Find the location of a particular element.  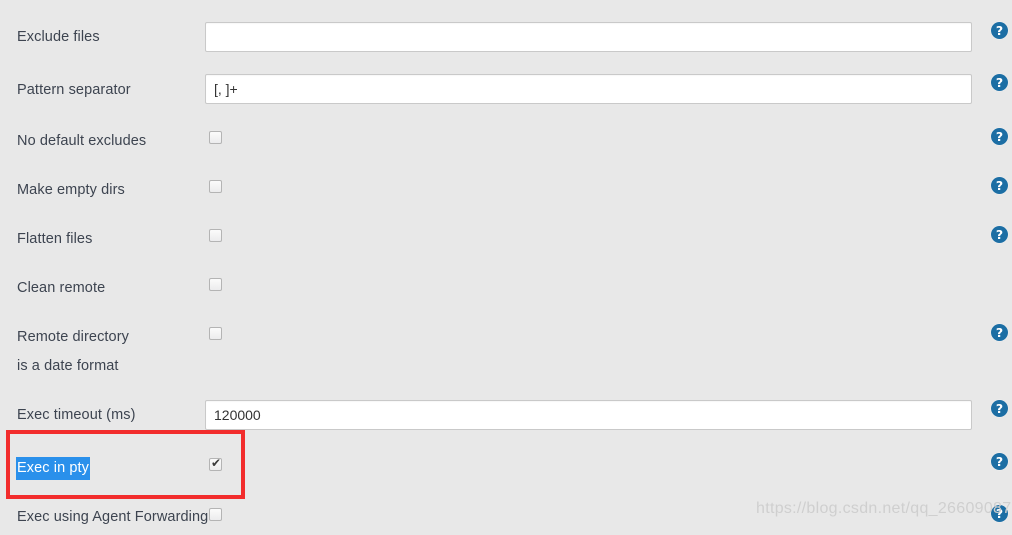

row-label: Remote directory is located at coordinates (73, 337).